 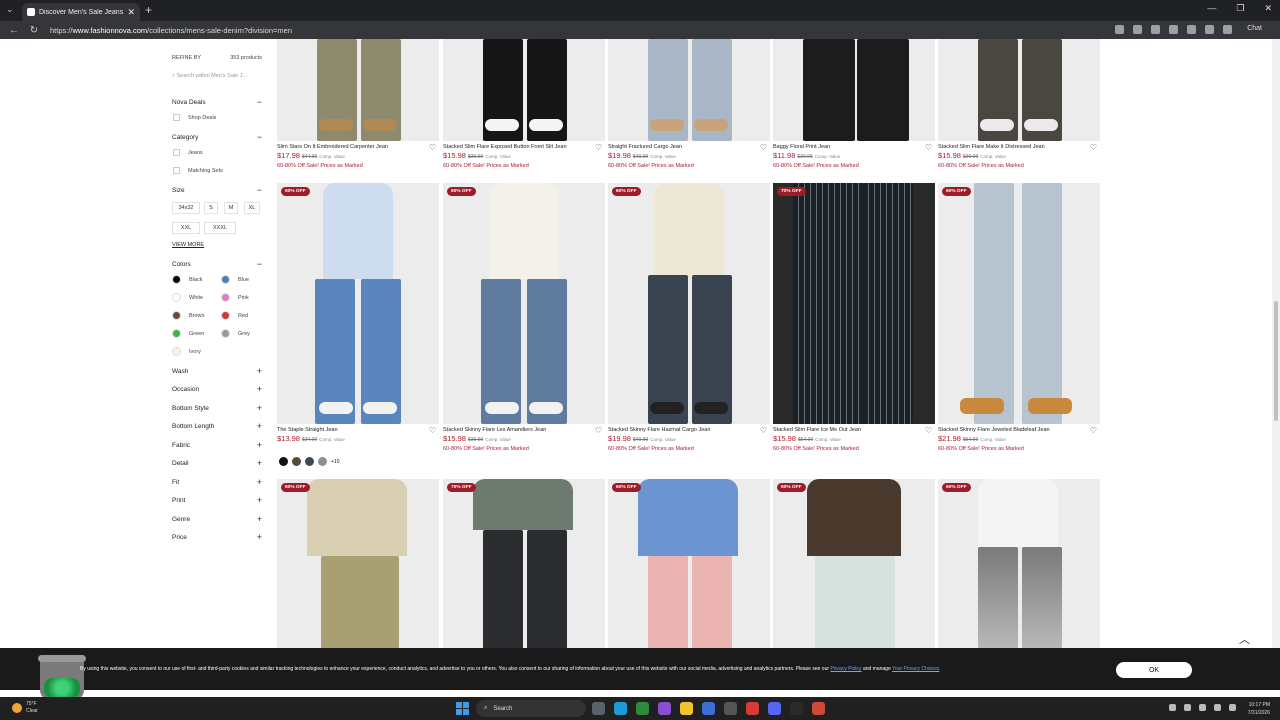 What do you see at coordinates (847, 147) in the screenshot?
I see `product-name: Baggy Floral Print Jean` at bounding box center [847, 147].